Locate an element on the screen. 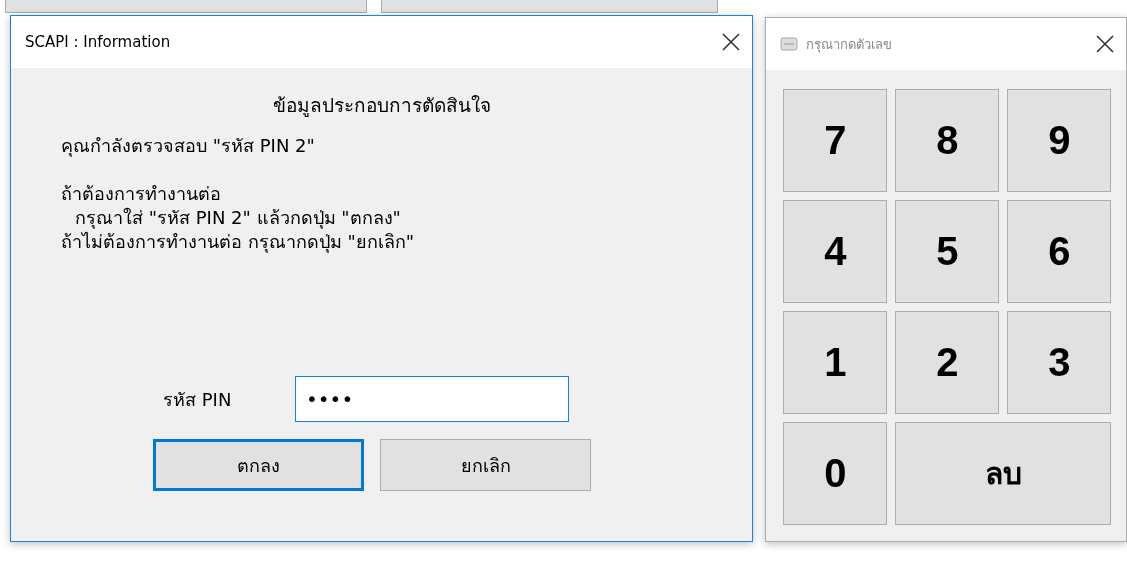  digit-key: 9 is located at coordinates (1059, 140).